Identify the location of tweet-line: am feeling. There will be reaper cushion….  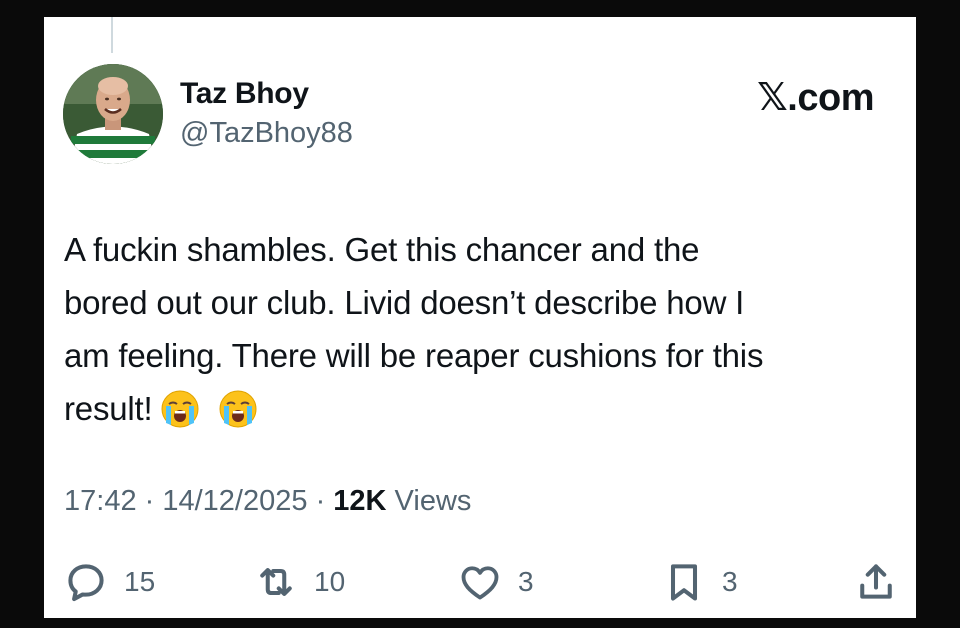
(414, 355).